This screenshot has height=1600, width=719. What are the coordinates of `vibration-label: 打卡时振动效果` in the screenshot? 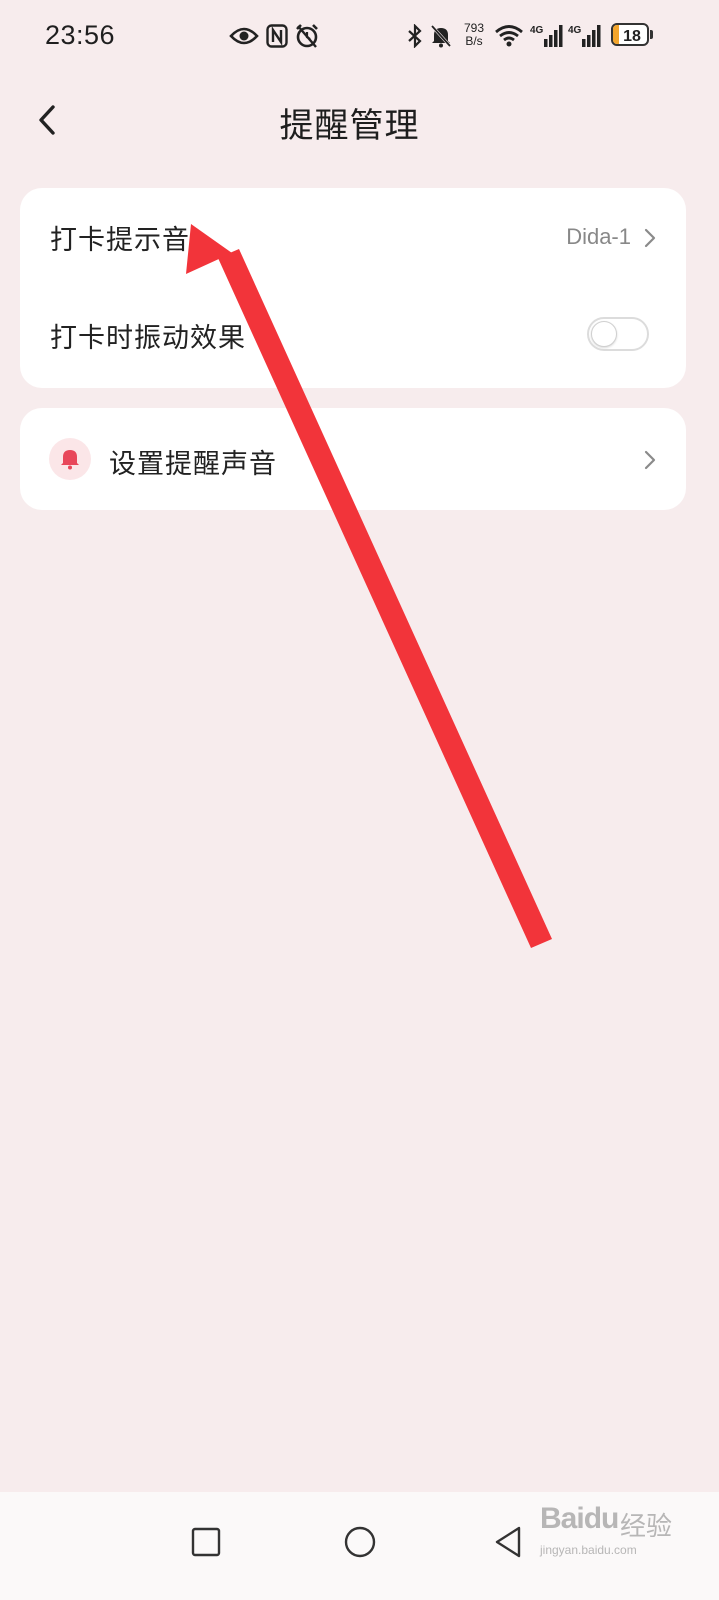 It's located at (148, 338).